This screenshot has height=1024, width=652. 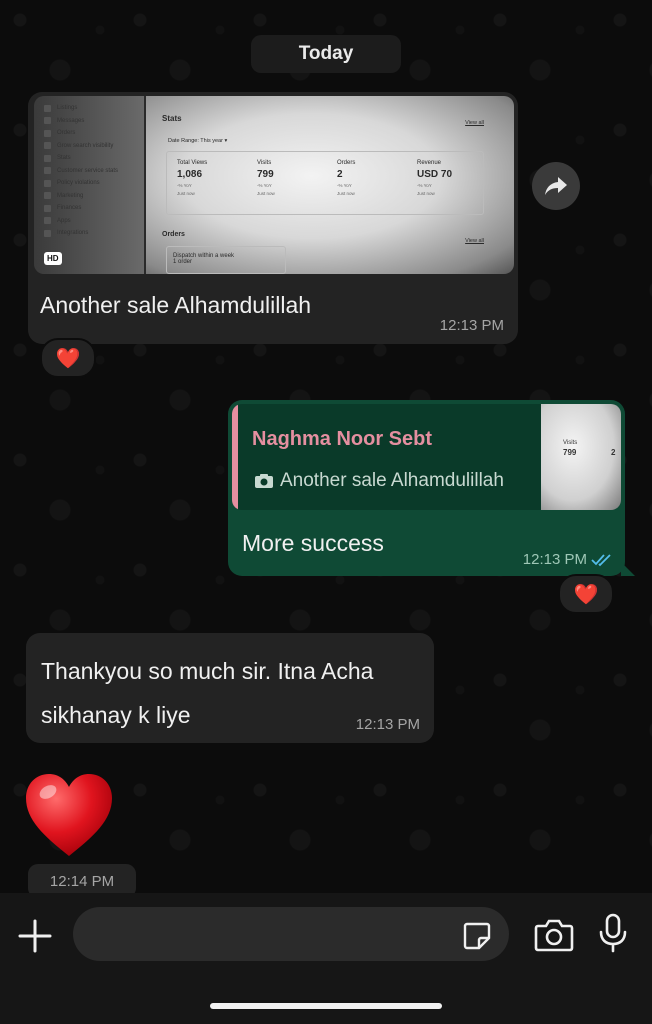 I want to click on bubble-tail, so click(x=628, y=569).